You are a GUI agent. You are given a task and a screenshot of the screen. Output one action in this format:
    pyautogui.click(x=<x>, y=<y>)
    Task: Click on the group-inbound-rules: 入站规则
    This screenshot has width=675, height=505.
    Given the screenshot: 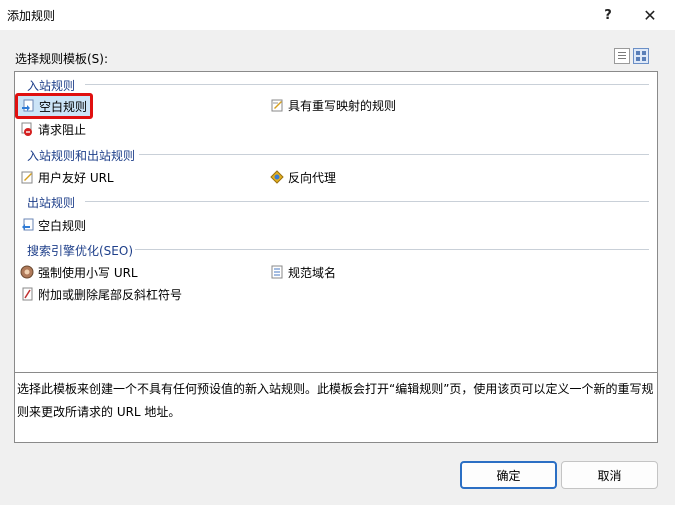 What is the action you would take?
    pyautogui.click(x=51, y=85)
    